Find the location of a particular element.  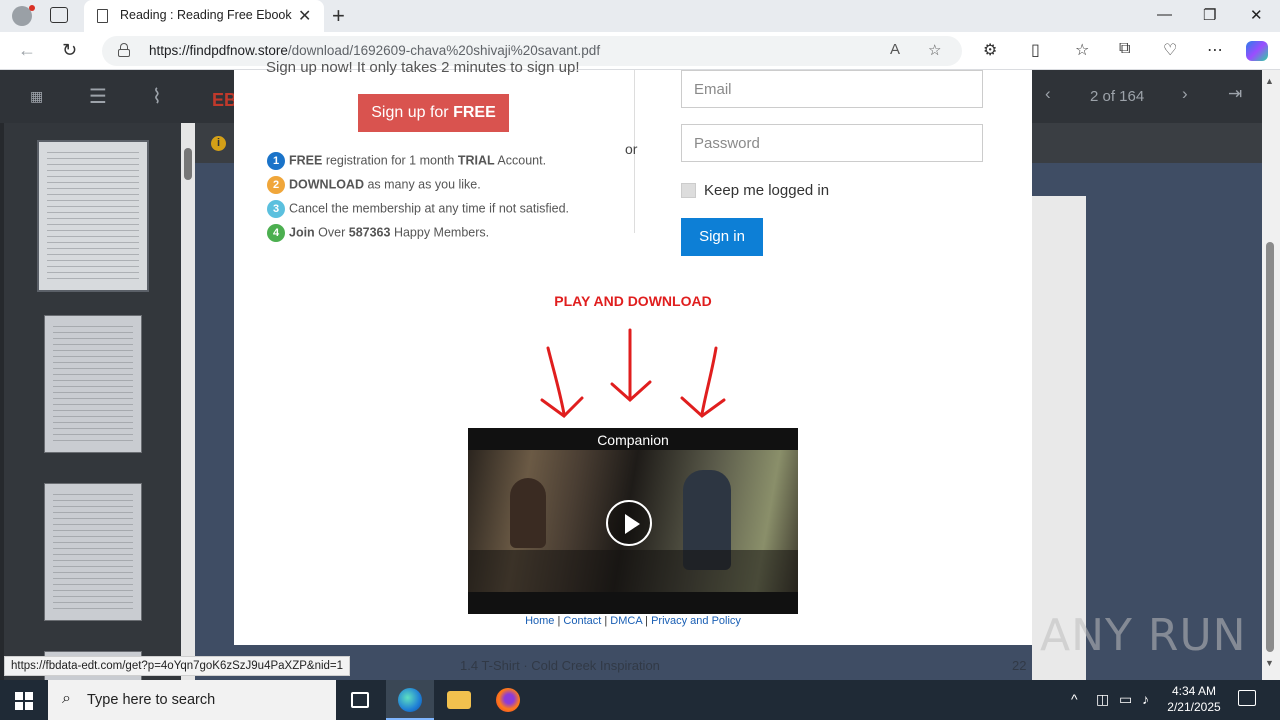

password-field is located at coordinates (832, 143).